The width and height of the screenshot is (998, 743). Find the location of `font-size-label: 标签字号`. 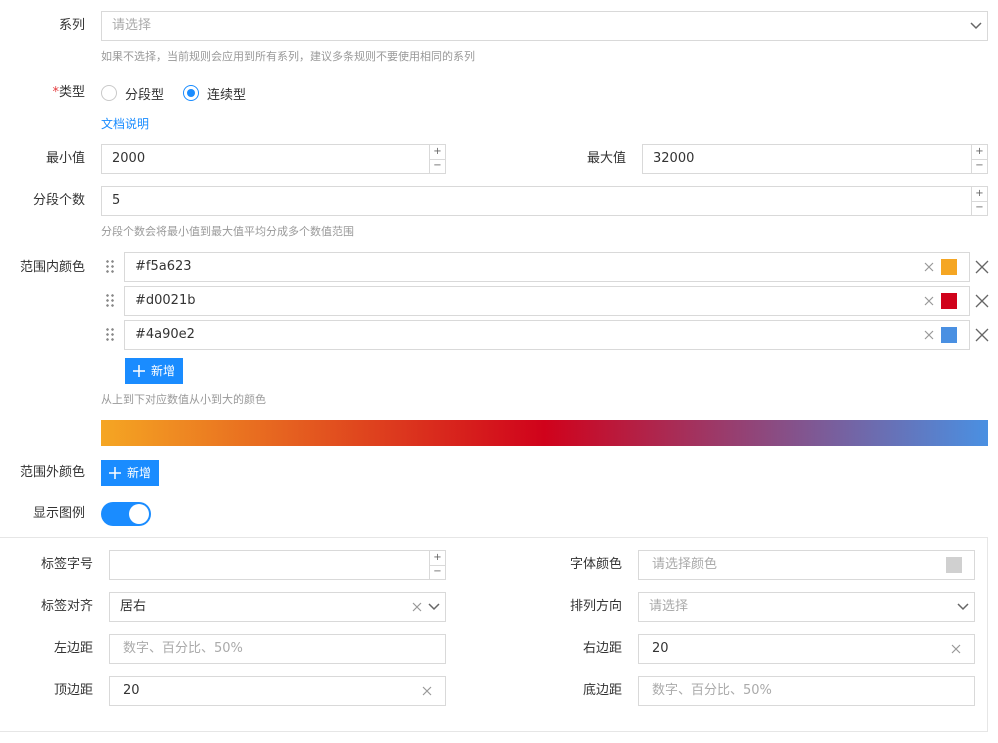

font-size-label: 标签字号 is located at coordinates (66, 564).